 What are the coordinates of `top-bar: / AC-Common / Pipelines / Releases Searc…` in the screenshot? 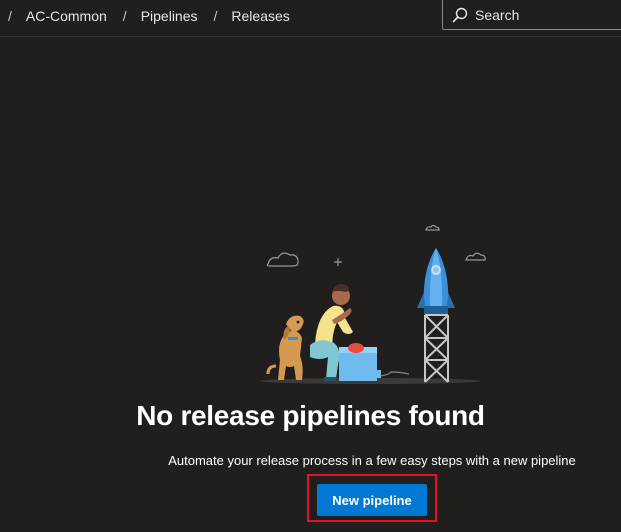 It's located at (310, 18).